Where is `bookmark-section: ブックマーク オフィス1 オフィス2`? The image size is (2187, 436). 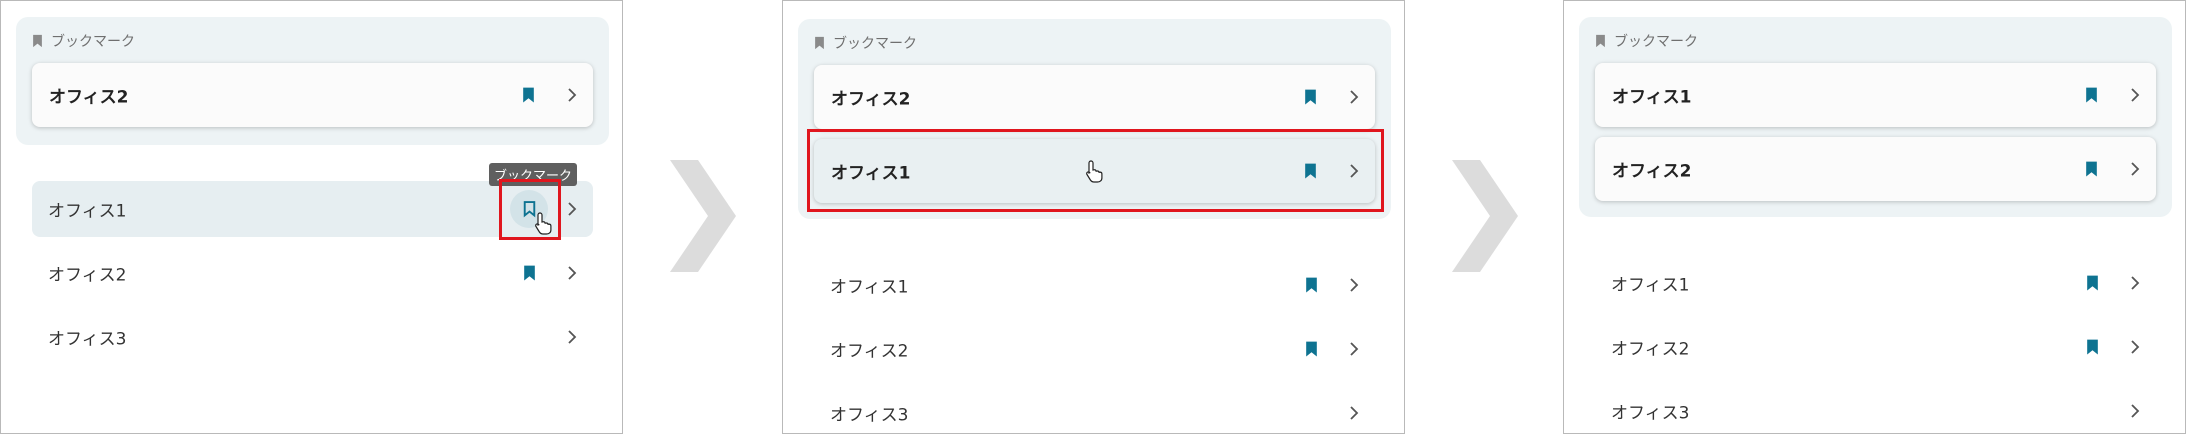
bookmark-section: ブックマーク オフィス1 オフィス2 is located at coordinates (1875, 117).